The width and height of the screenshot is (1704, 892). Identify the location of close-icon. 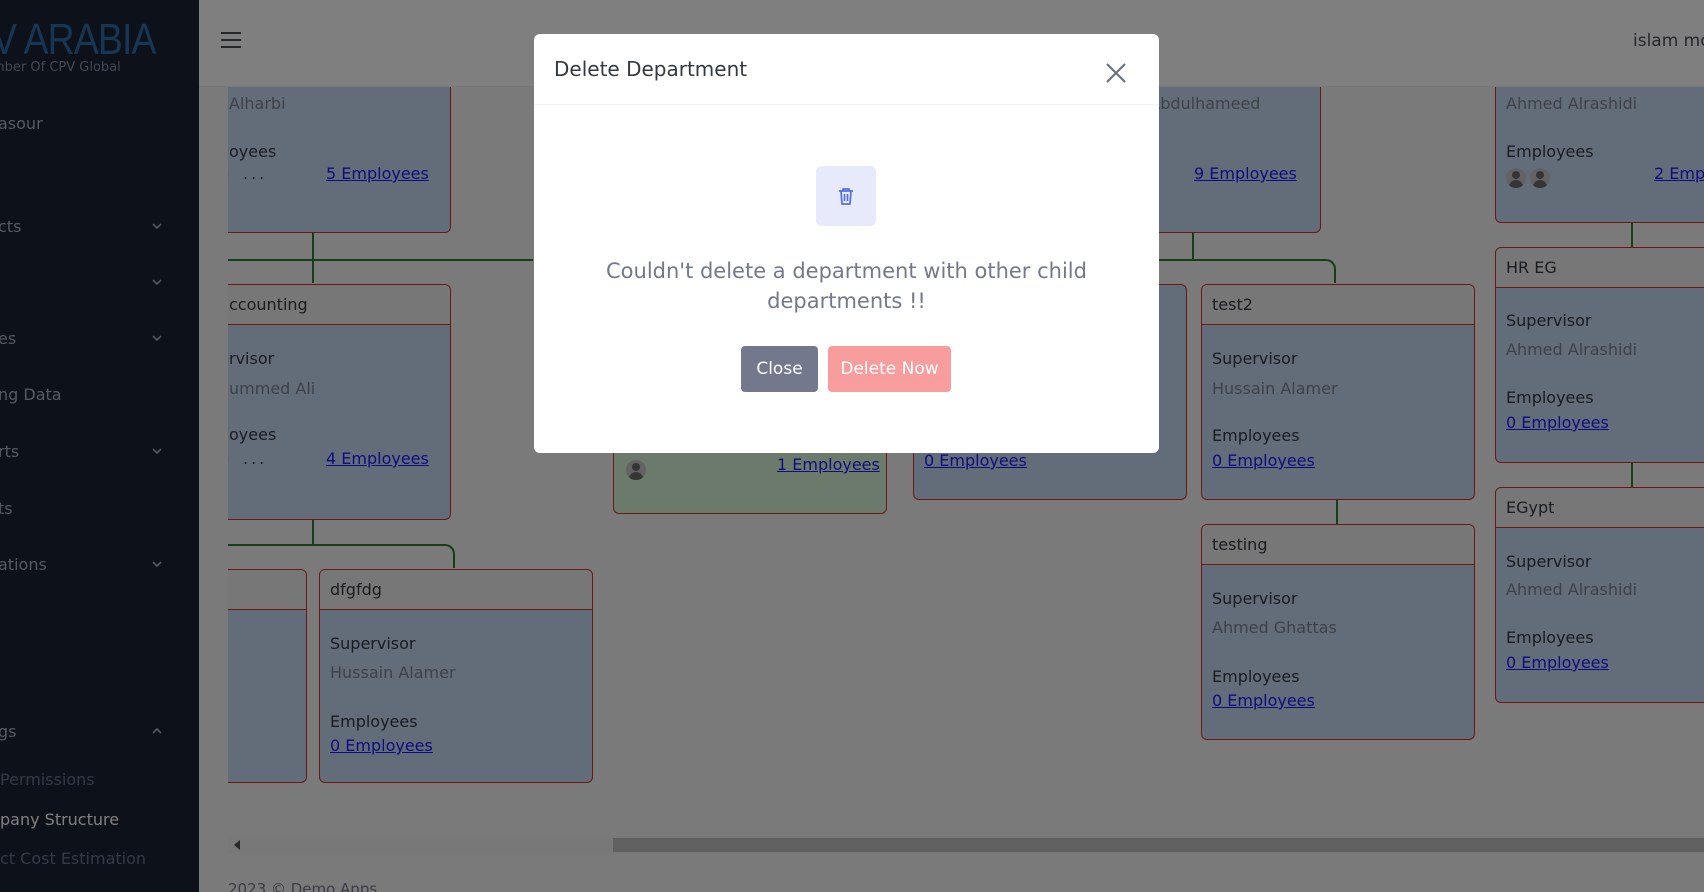
(1116, 73).